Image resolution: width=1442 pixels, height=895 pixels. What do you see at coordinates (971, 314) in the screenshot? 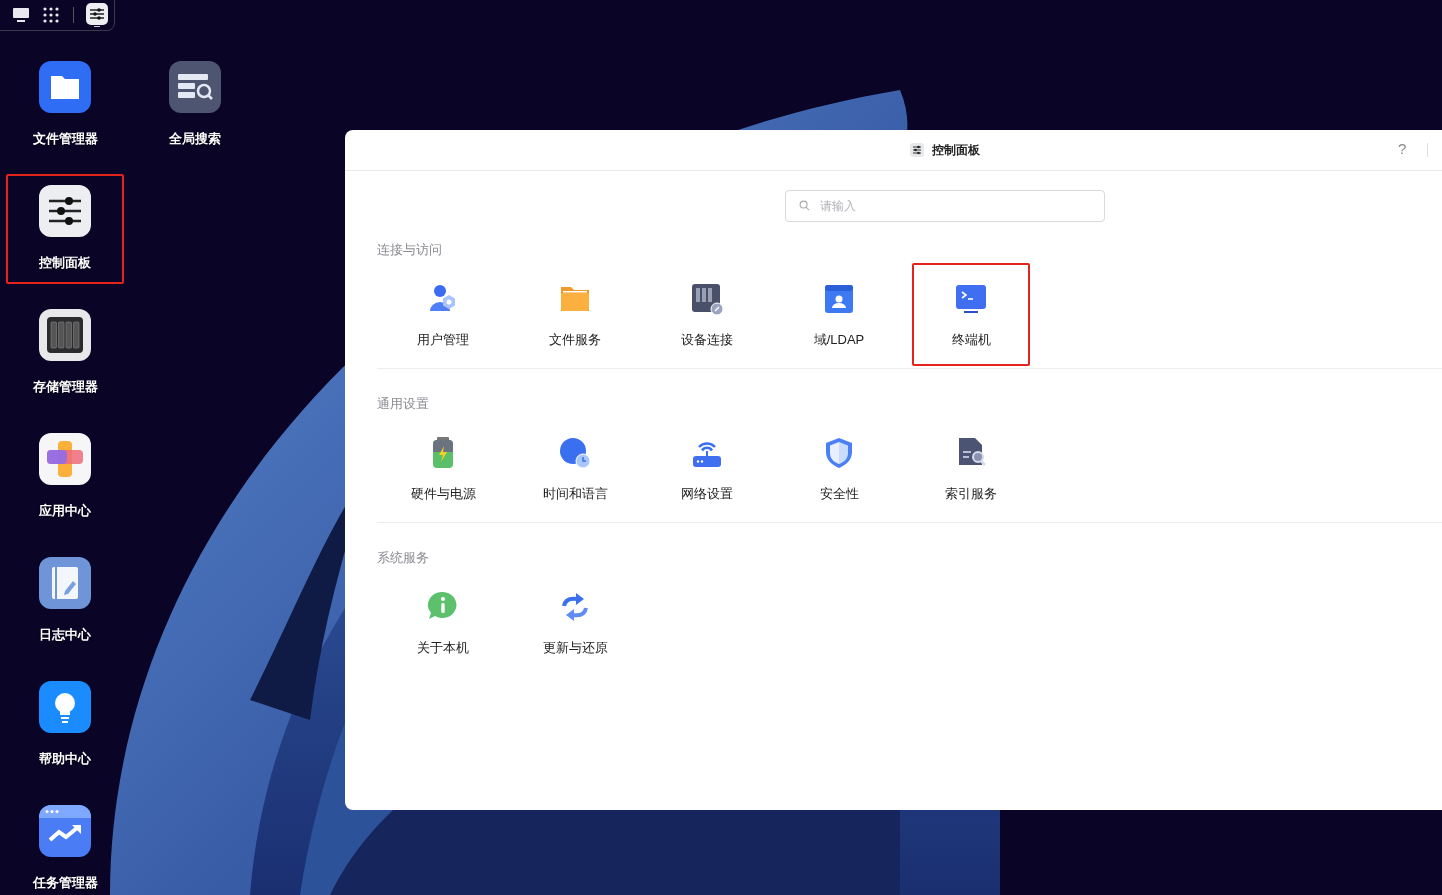
I see `settings-item: 终端机` at bounding box center [971, 314].